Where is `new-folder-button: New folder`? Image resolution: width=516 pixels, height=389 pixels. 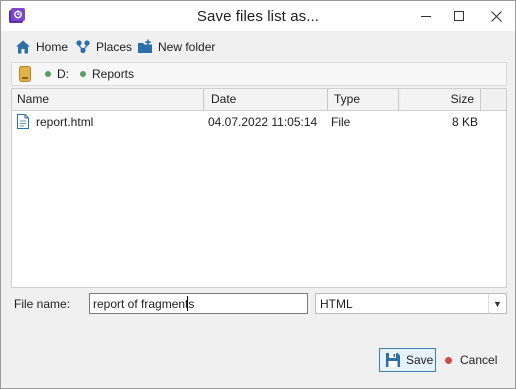
new-folder-button: New folder is located at coordinates (176, 47).